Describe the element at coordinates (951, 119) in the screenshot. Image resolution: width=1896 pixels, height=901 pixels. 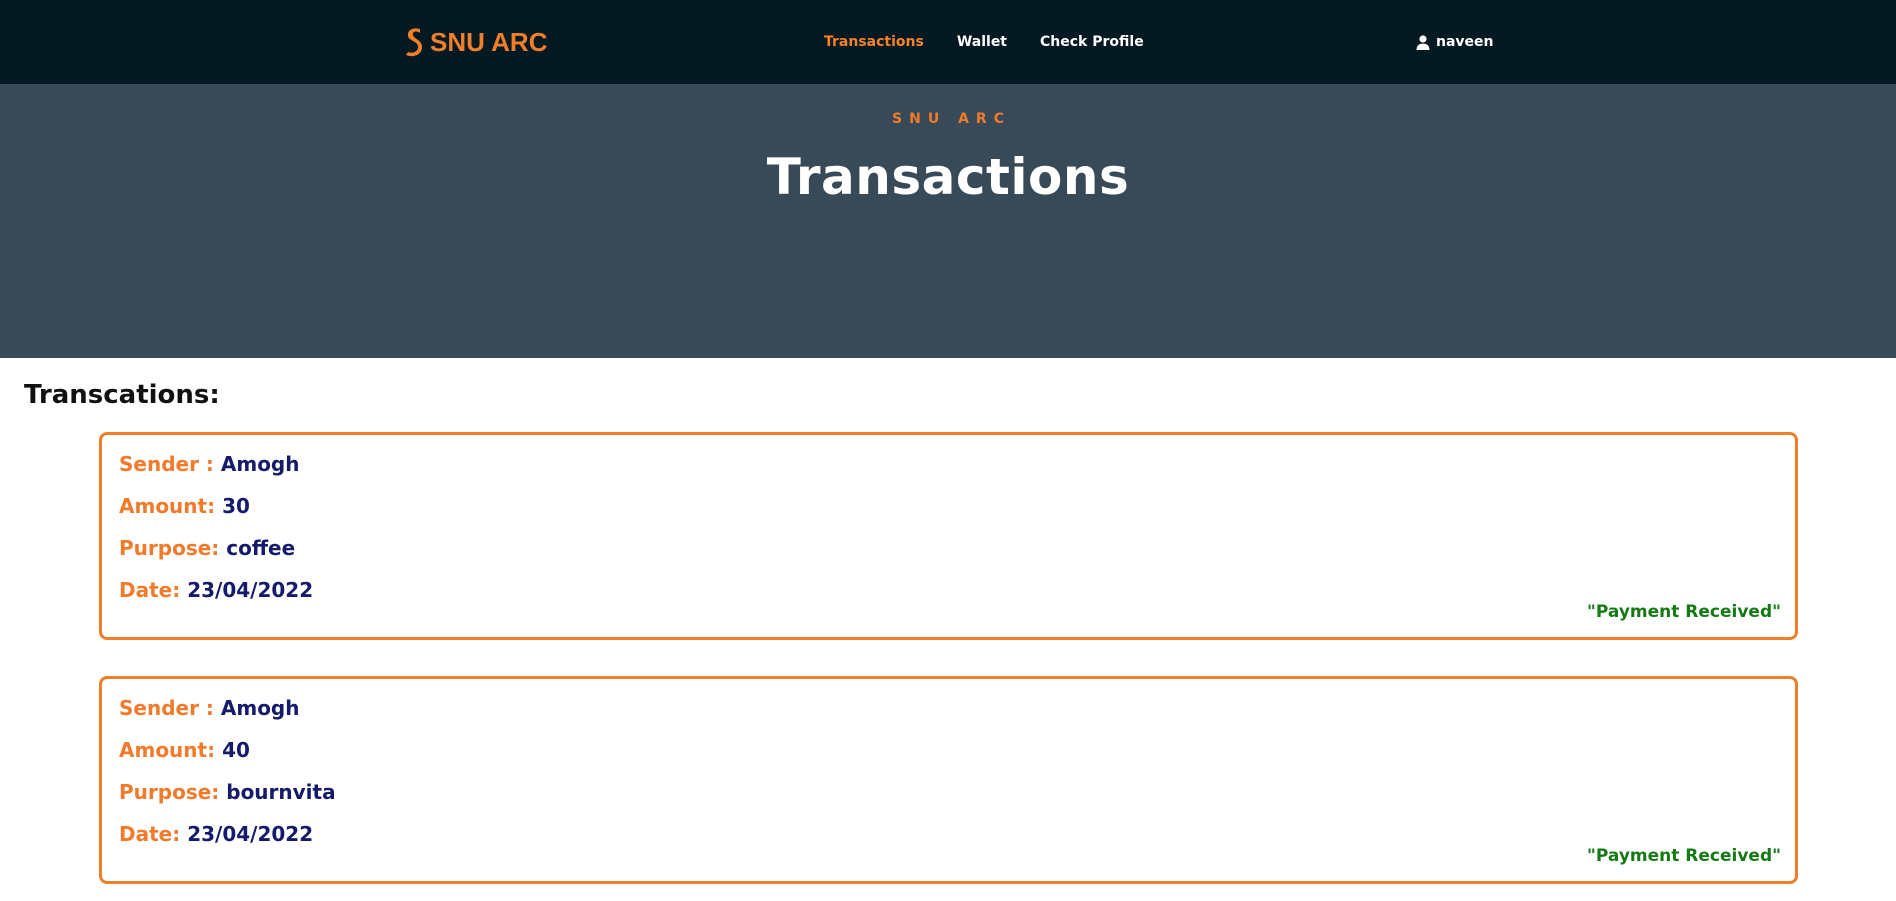
I see `hero-eyebrow: SNU ARC` at that location.